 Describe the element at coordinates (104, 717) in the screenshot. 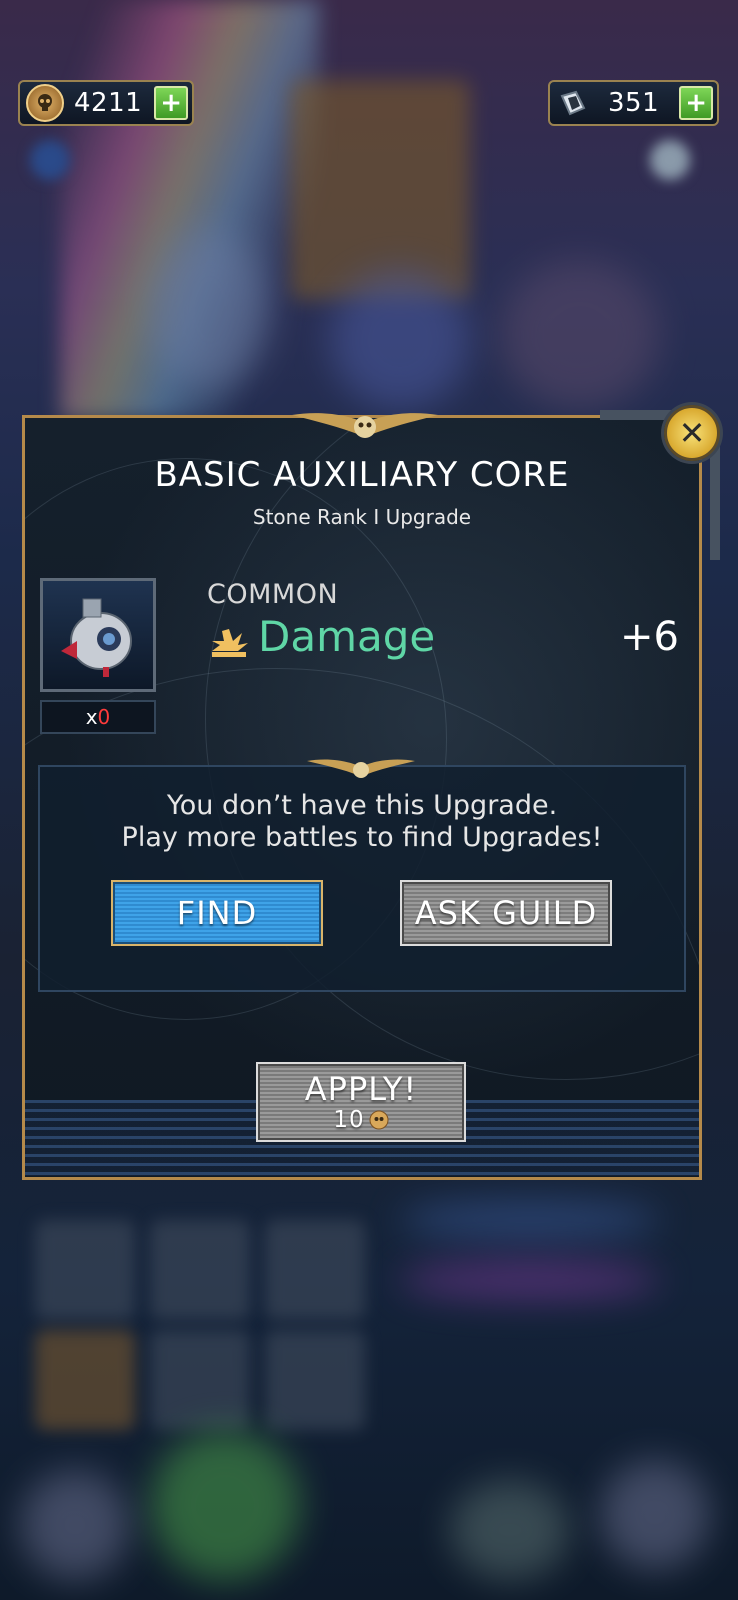

I see `item-count-value: 0` at that location.